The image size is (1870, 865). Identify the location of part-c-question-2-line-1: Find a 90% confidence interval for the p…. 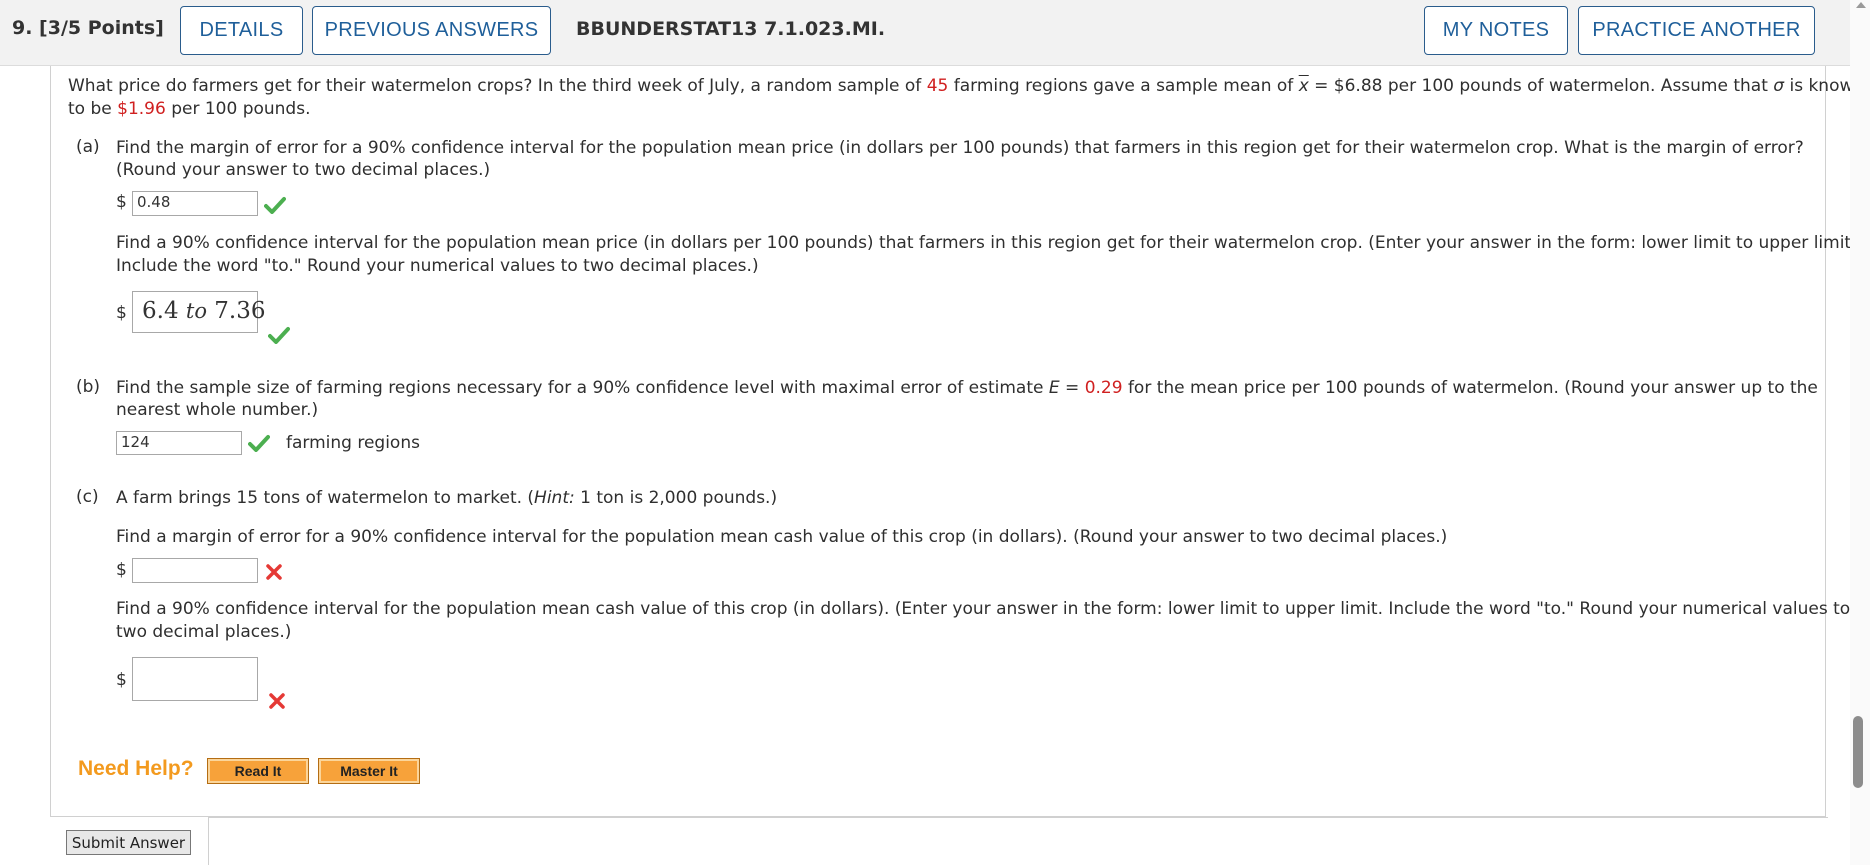
(983, 609).